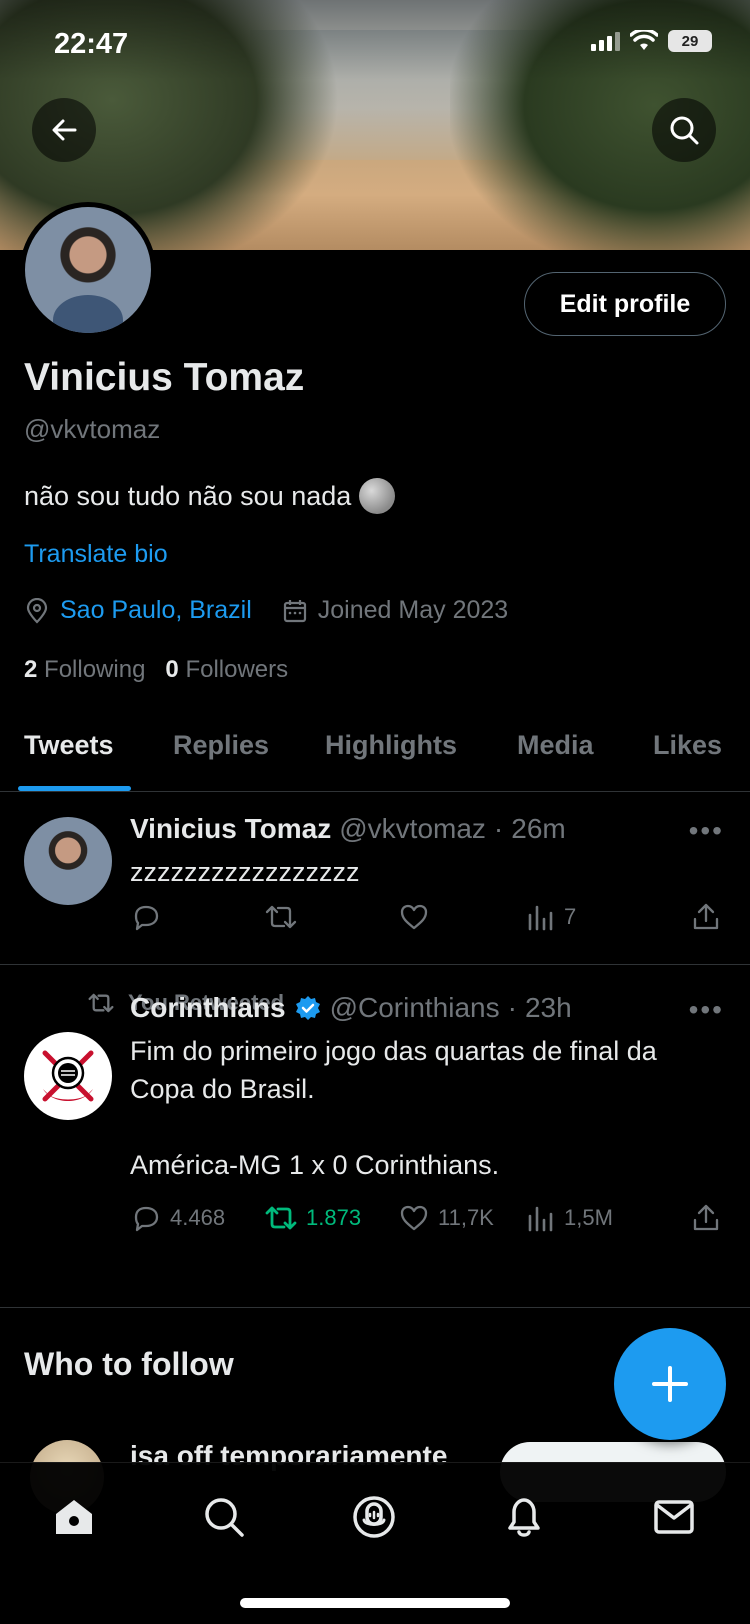  What do you see at coordinates (377, 496) in the screenshot?
I see `moon-emoji-icon` at bounding box center [377, 496].